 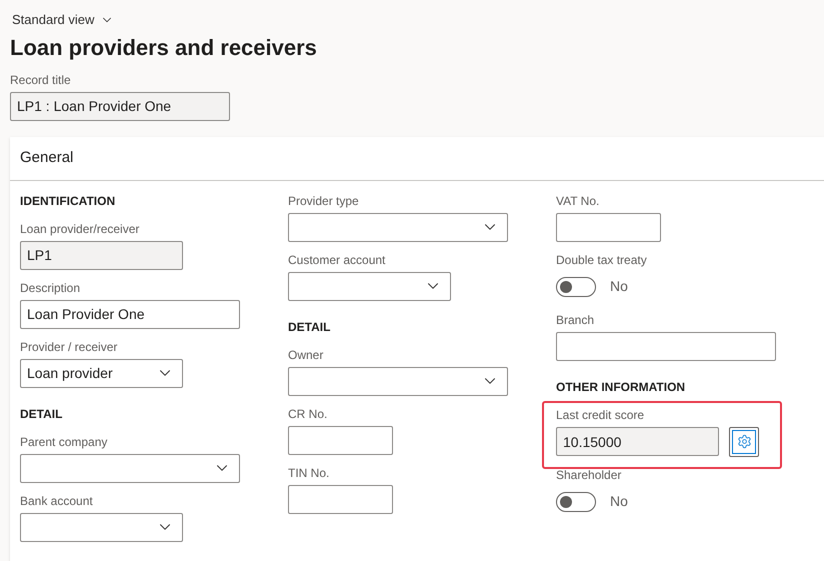 What do you see at coordinates (308, 414) in the screenshot?
I see `field-label: CR No.` at bounding box center [308, 414].